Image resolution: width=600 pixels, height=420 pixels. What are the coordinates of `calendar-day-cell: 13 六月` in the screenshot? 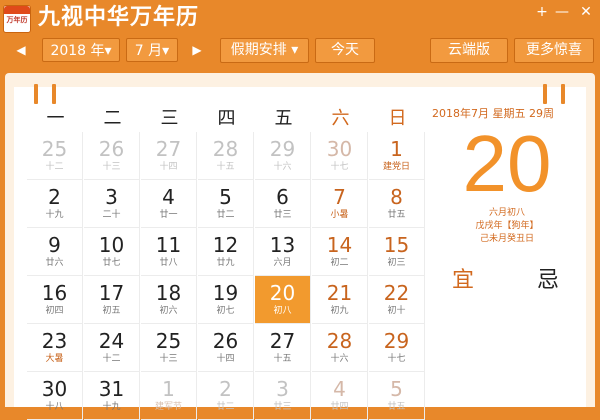 It's located at (283, 252).